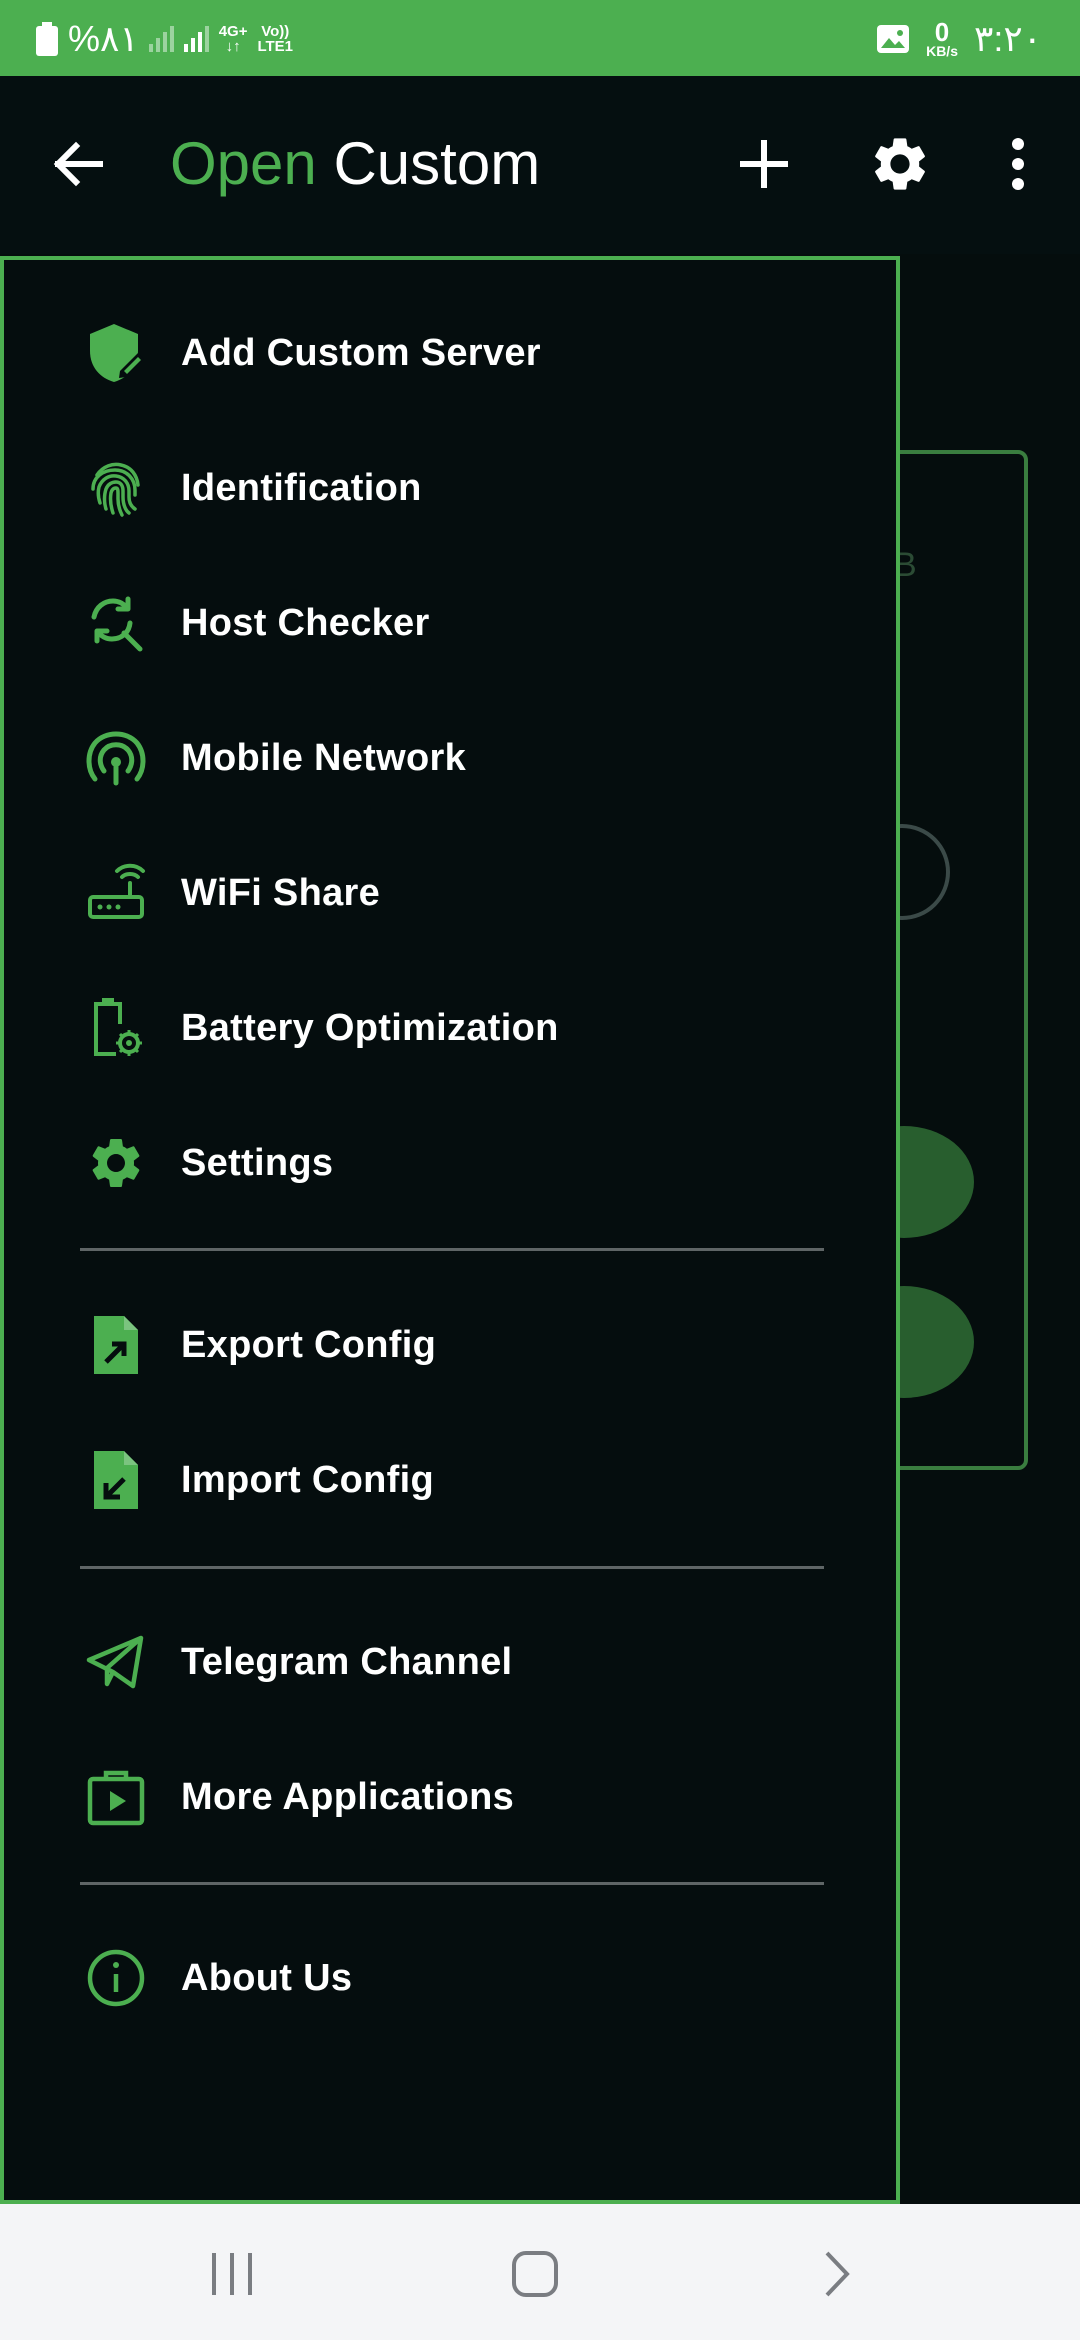  I want to click on lte-label: LTE1, so click(275, 46).